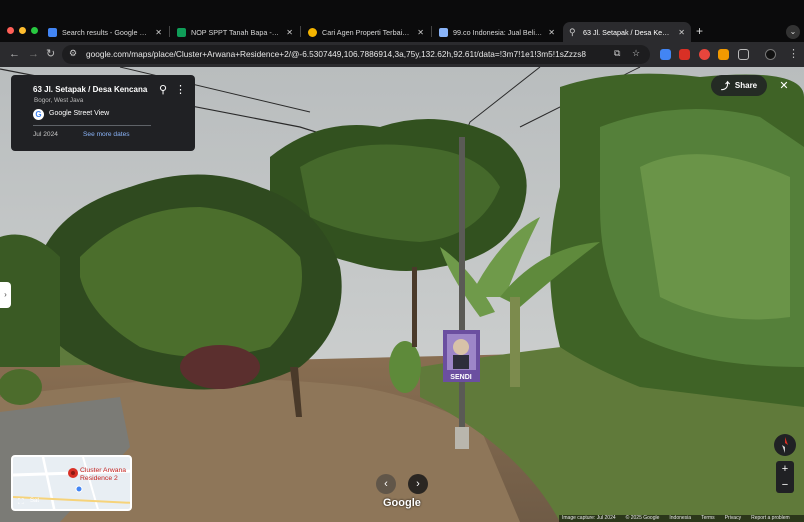  I want to click on share-label: Share, so click(746, 85).